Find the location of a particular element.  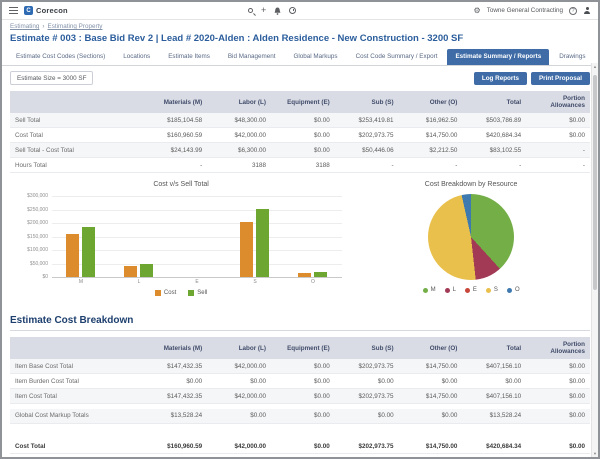

column-header-total: Total is located at coordinates (494, 102).